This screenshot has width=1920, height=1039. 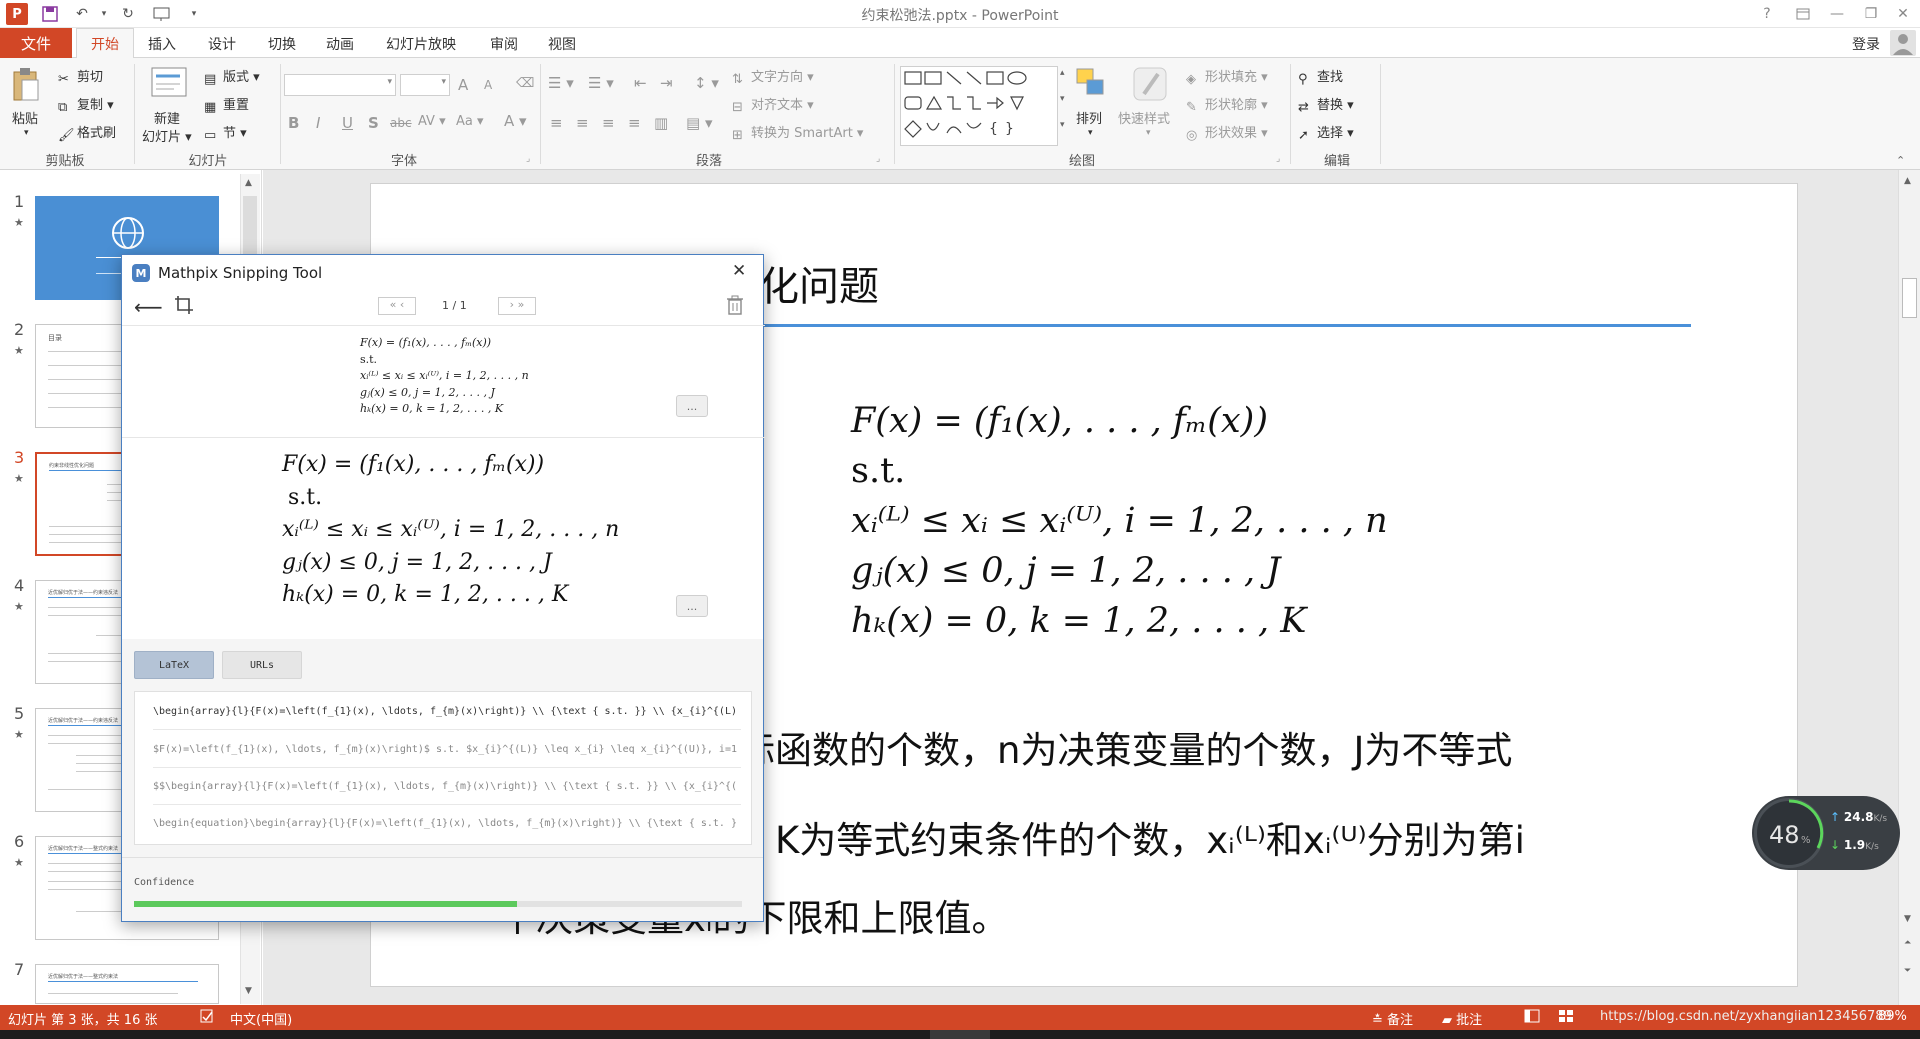 I want to click on tab-file: 文件, so click(x=36, y=43).